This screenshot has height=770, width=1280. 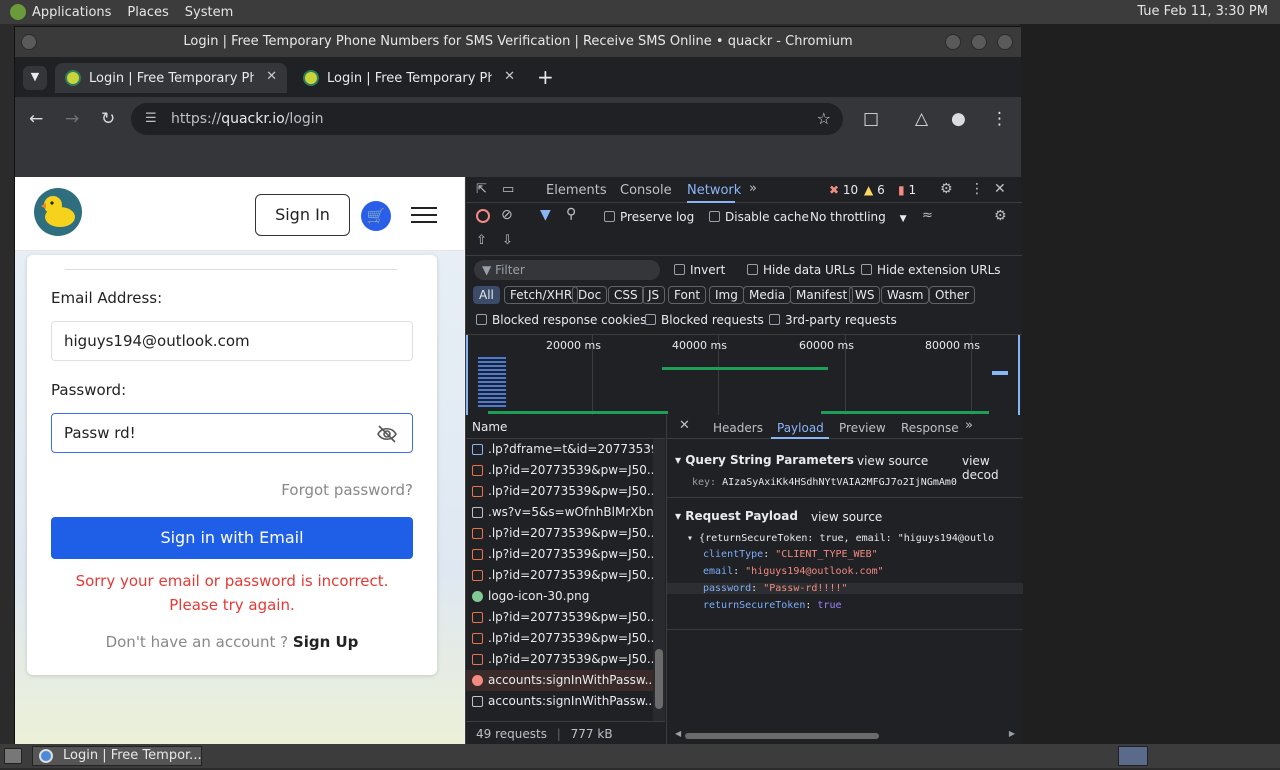 I want to click on menu-applications: Applications, so click(x=71, y=12).